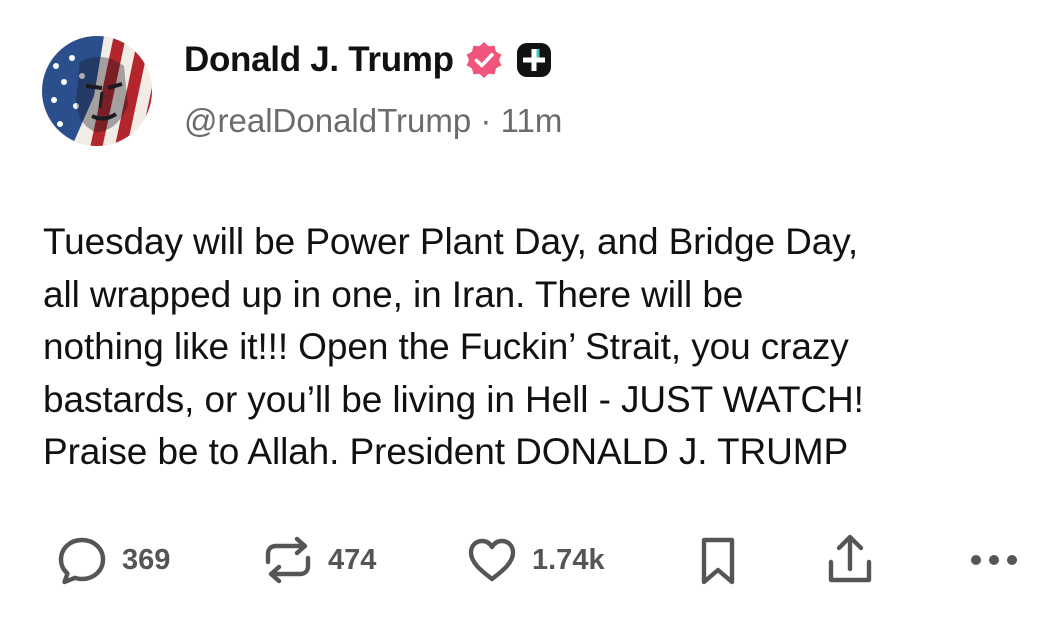 This screenshot has height=636, width=1048. What do you see at coordinates (534, 60) in the screenshot?
I see `plus-badge-icon` at bounding box center [534, 60].